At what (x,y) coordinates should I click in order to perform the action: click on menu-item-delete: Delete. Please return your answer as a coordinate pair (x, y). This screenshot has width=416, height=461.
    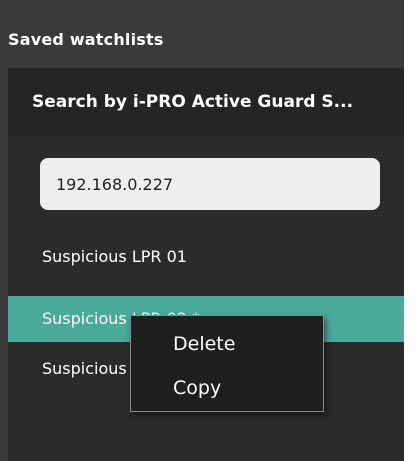
    Looking at the image, I should click on (227, 344).